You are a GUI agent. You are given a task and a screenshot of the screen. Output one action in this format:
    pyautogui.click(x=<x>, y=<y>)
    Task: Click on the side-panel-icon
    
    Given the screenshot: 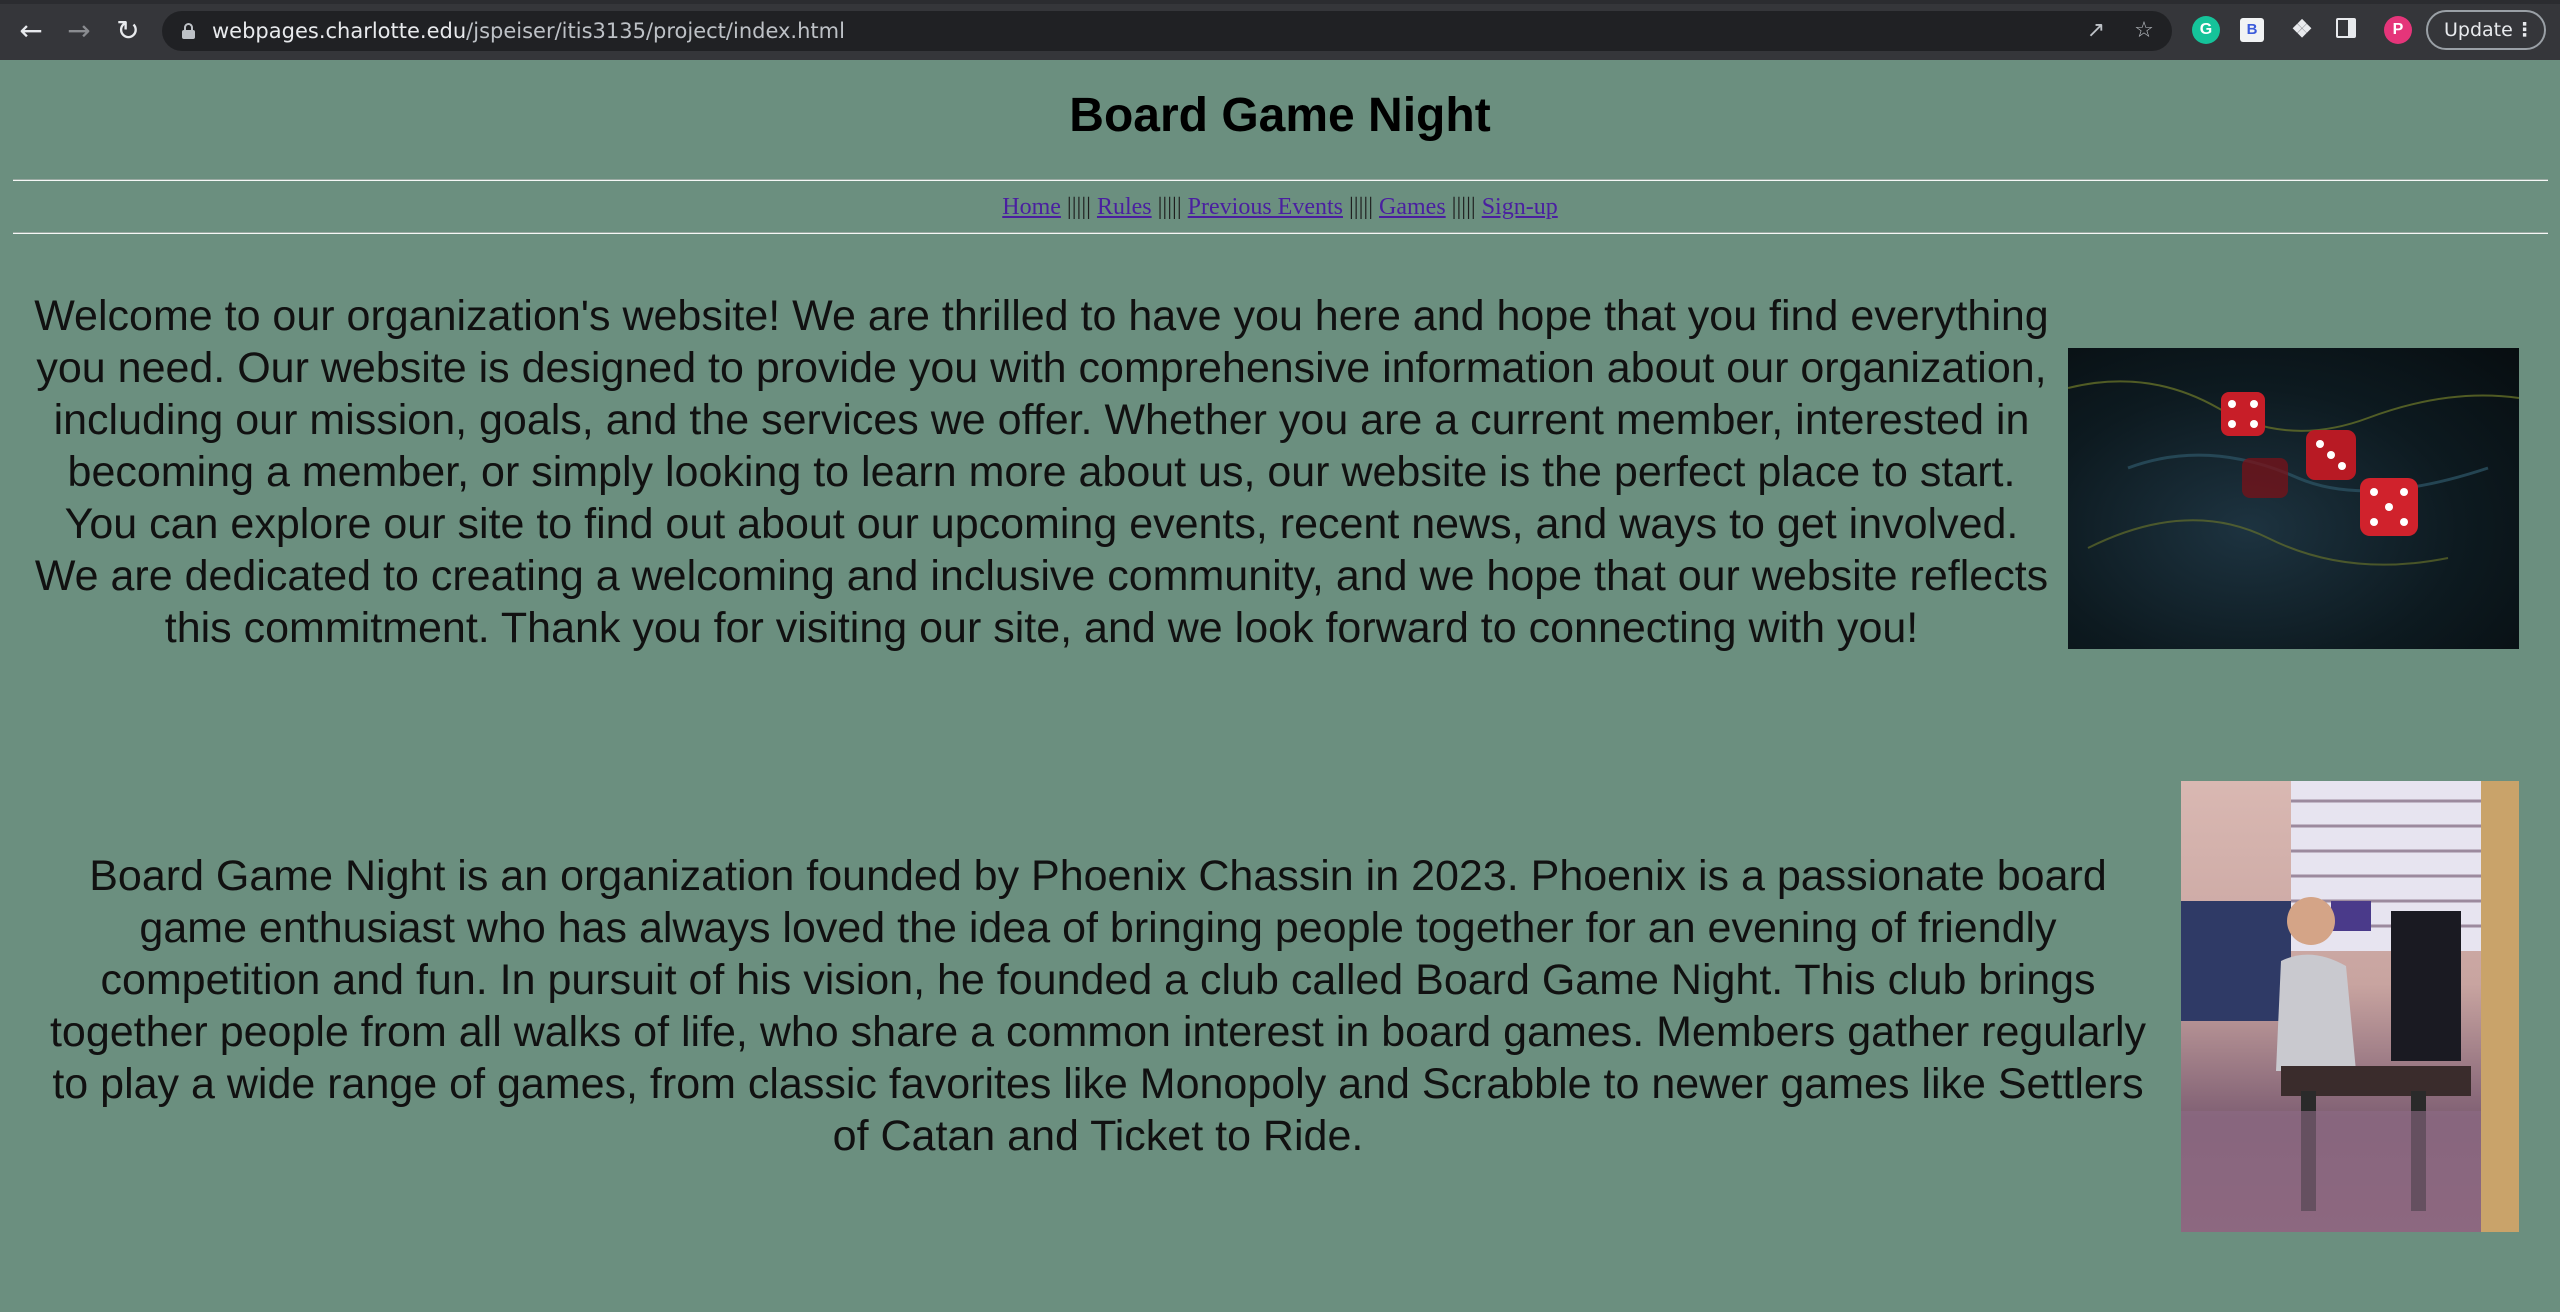 What is the action you would take?
    pyautogui.click(x=2346, y=28)
    